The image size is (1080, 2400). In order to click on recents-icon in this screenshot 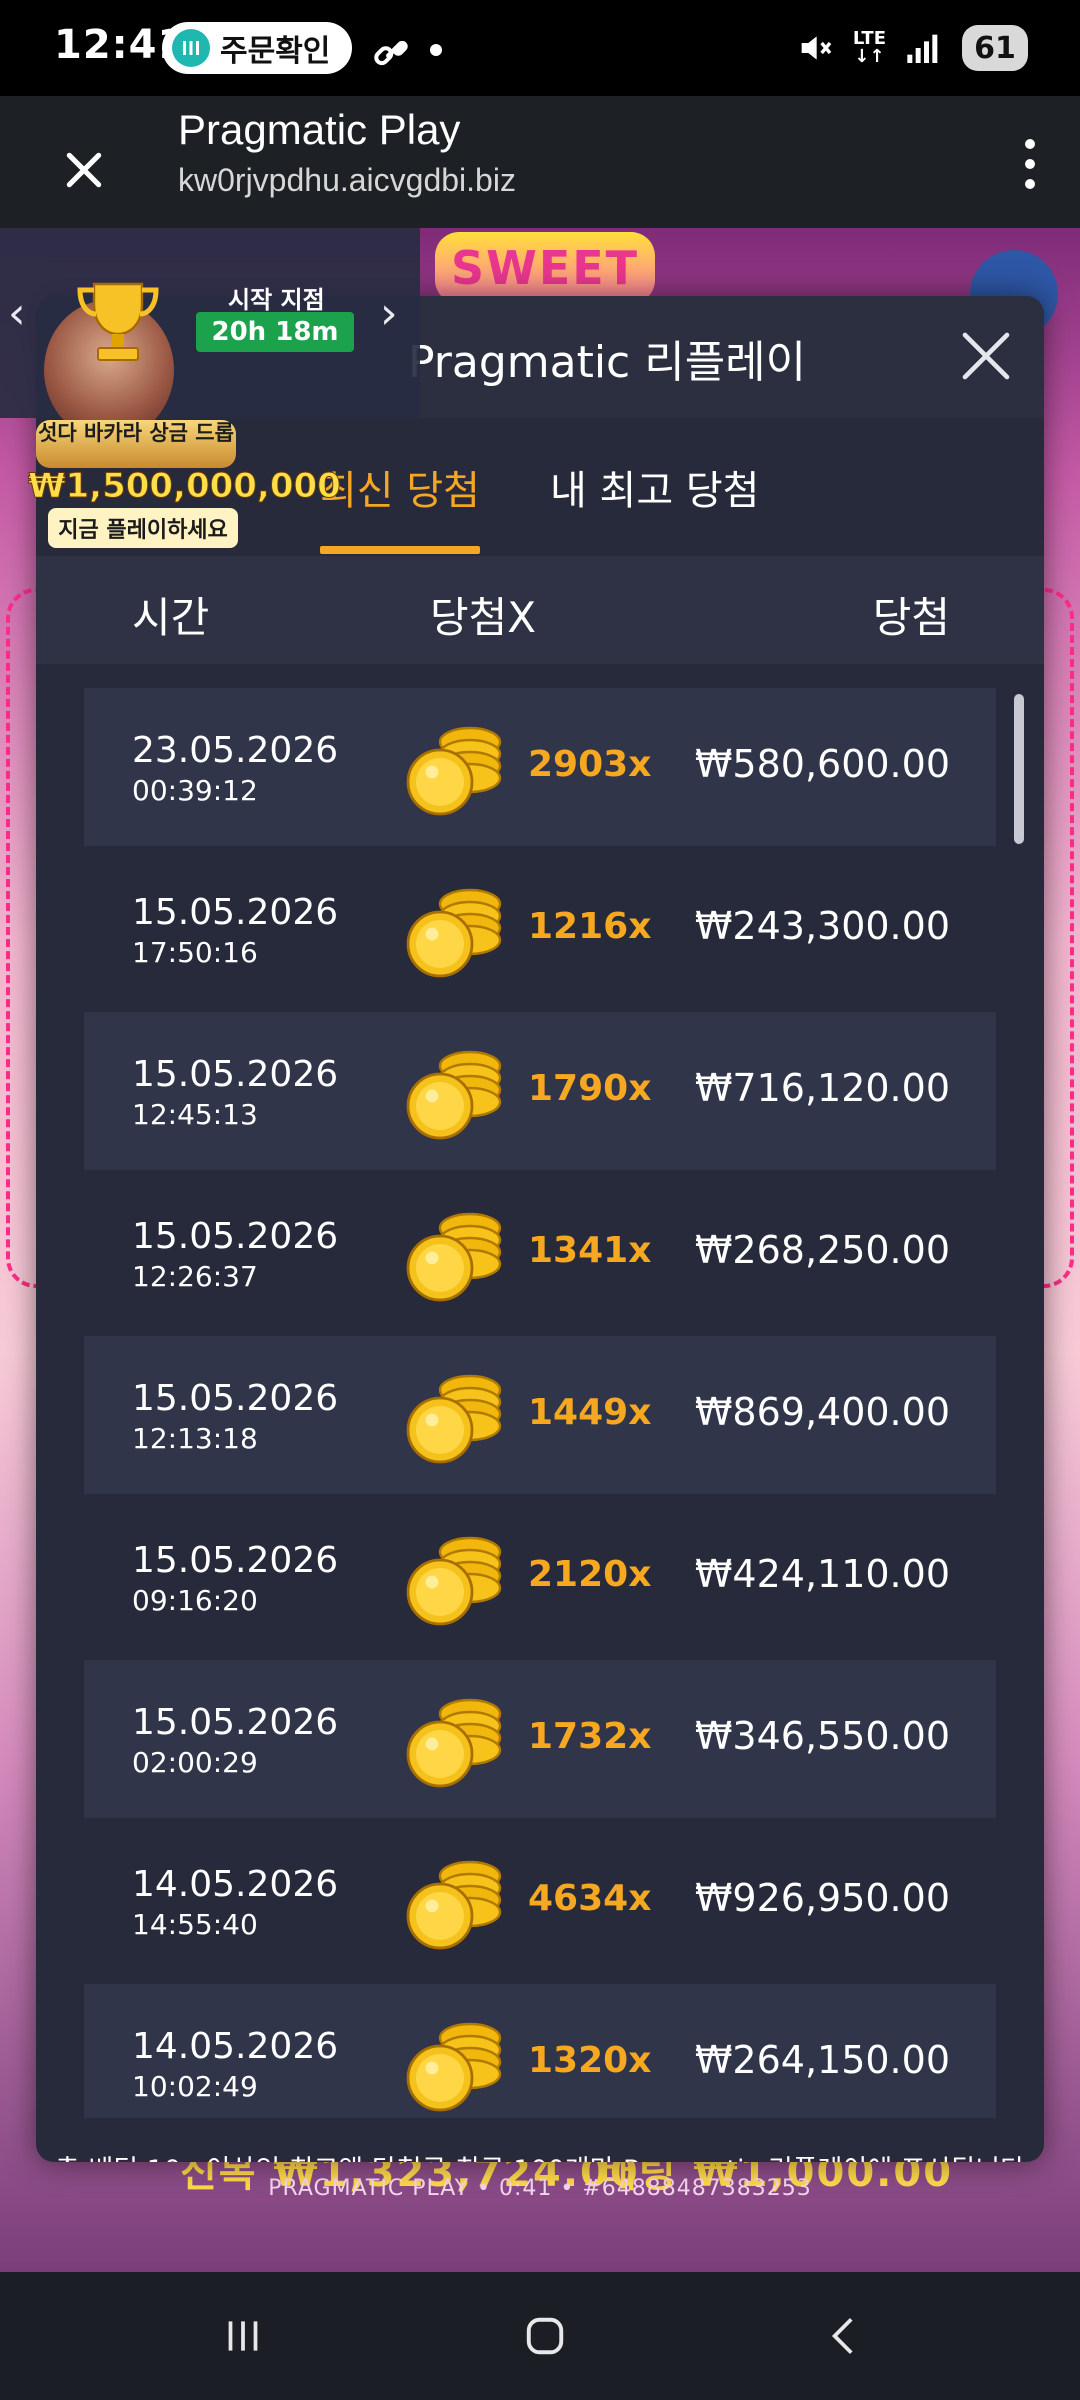, I will do `click(243, 2336)`.